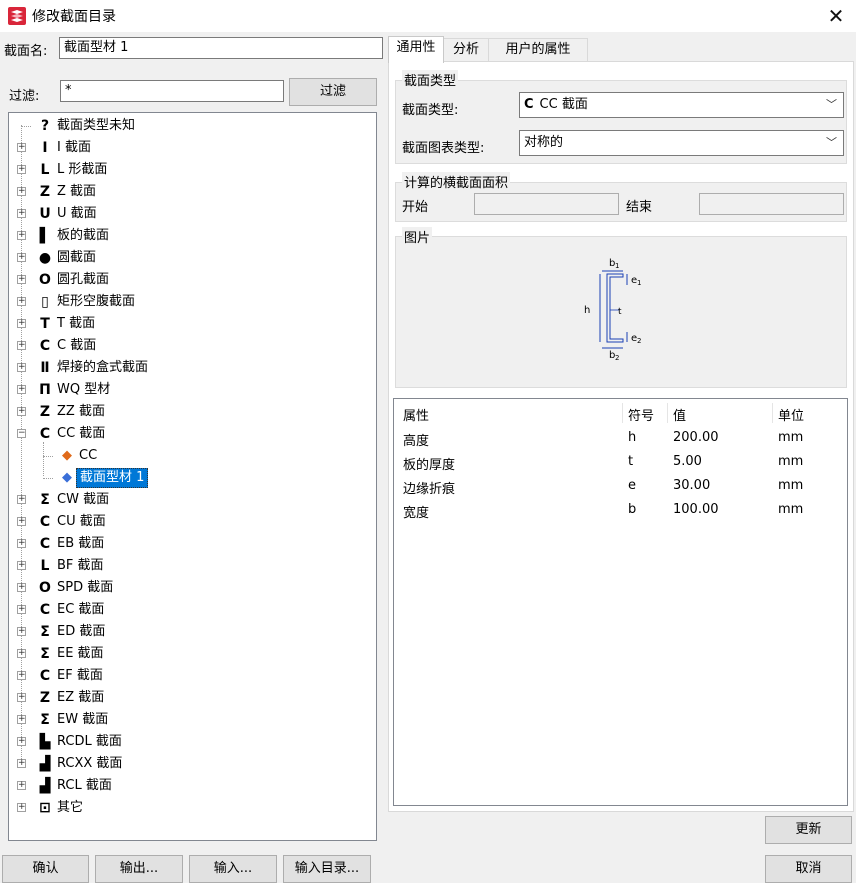  I want to click on tab-analysis: 分析, so click(466, 50).